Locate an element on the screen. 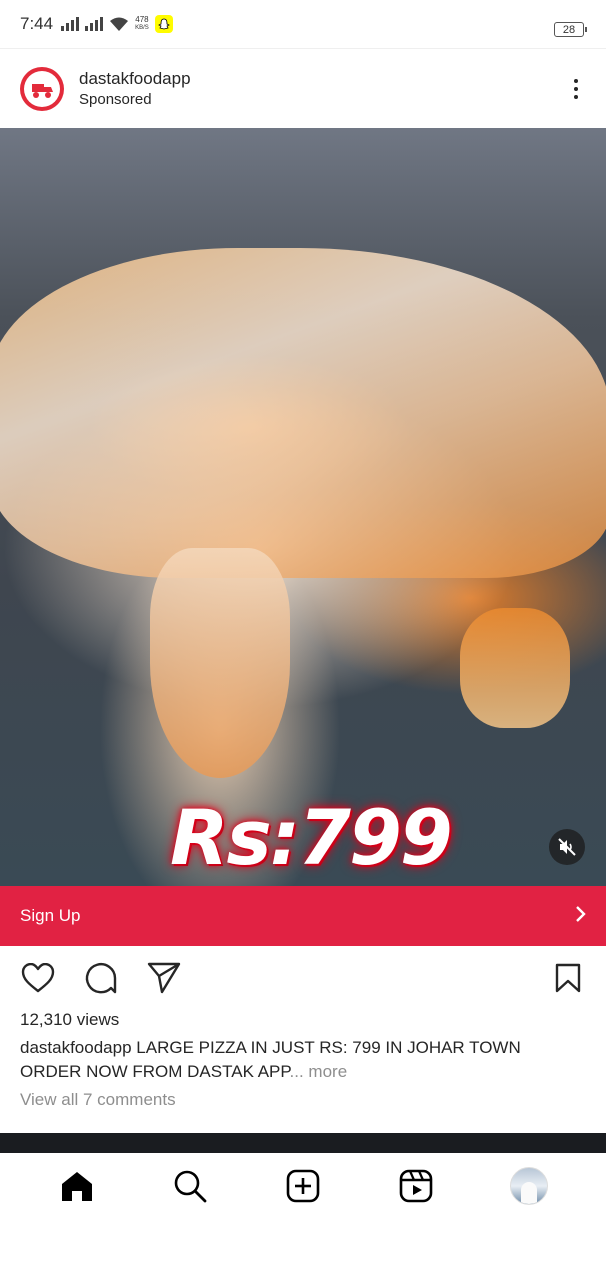 The image size is (606, 1280). chevron-right-icon is located at coordinates (580, 916).